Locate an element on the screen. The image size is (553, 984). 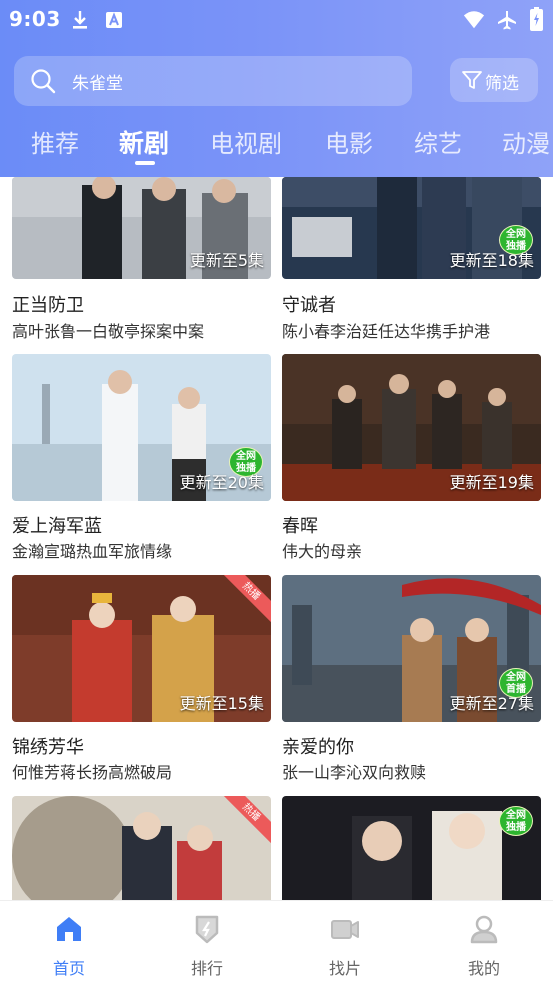
tab-variety: 综艺 is located at coordinates (438, 141).